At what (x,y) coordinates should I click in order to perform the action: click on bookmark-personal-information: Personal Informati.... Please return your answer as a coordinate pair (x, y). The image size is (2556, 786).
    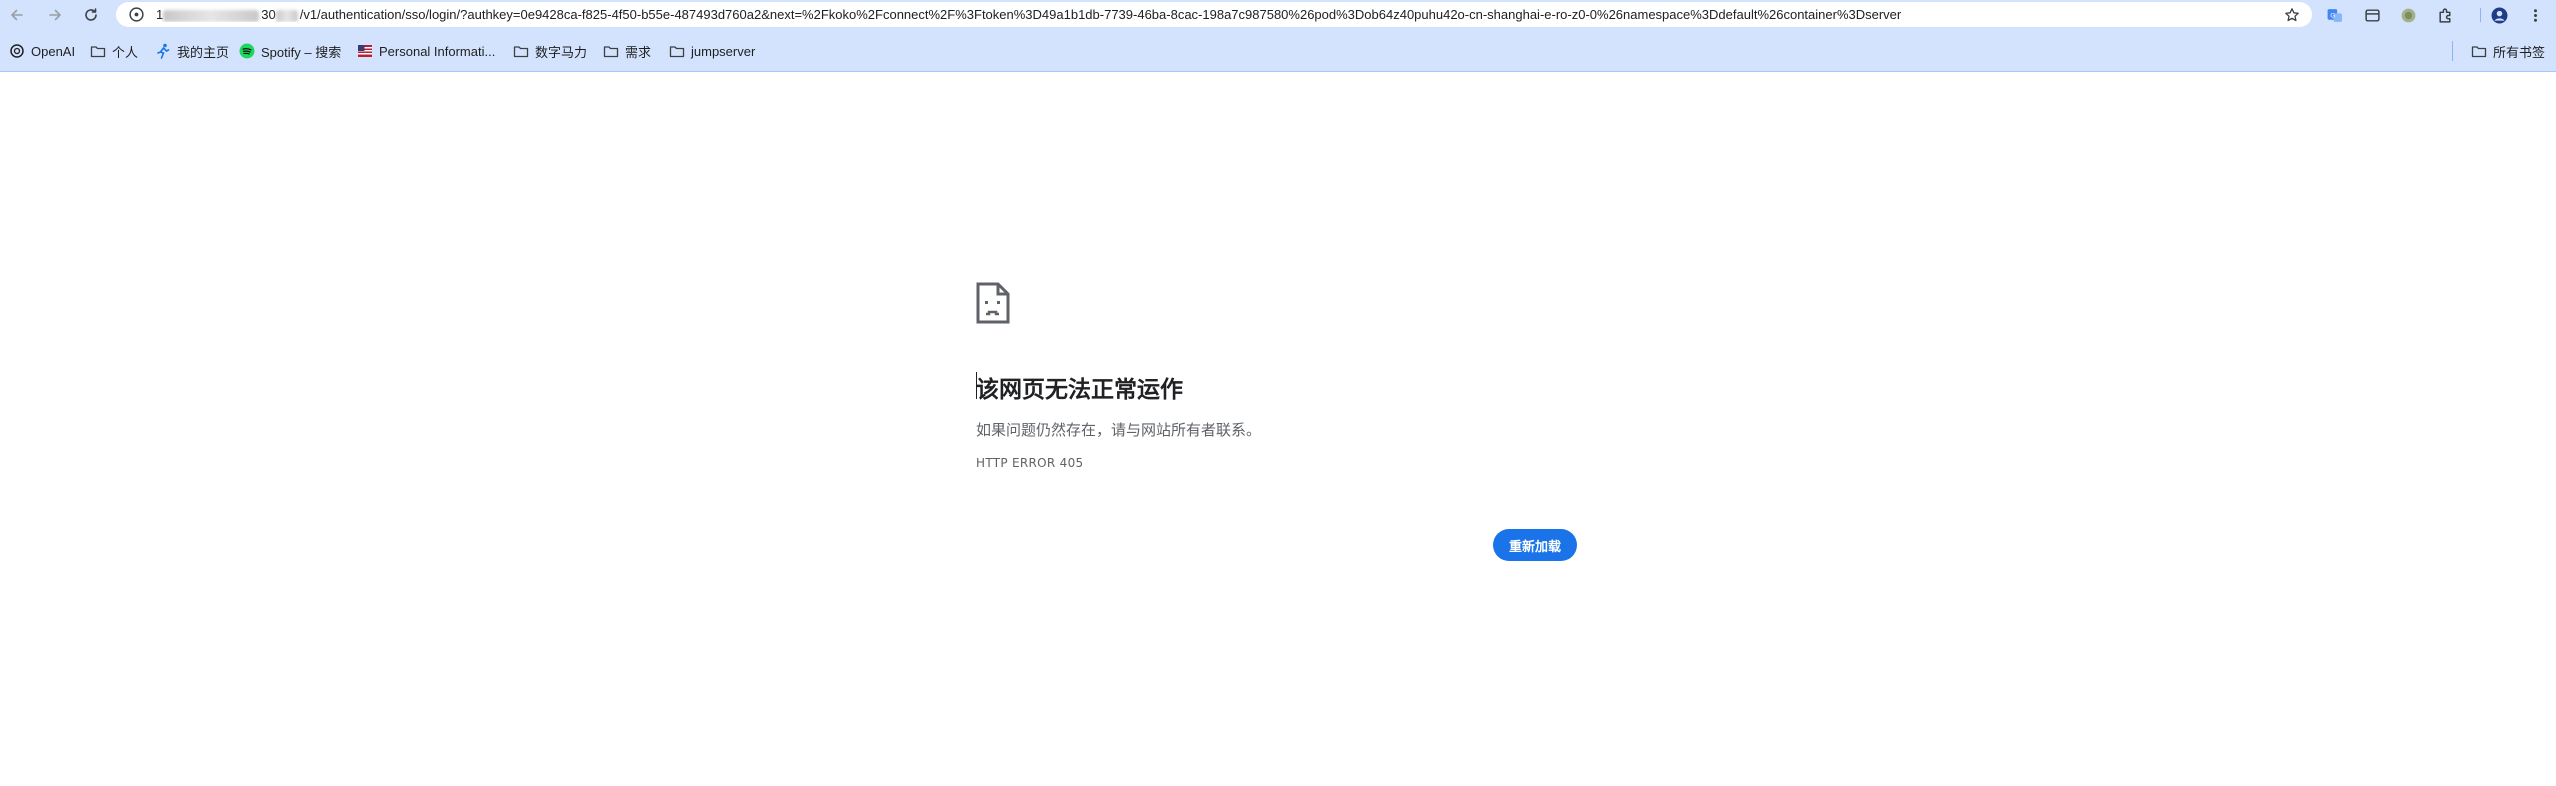
    Looking at the image, I should click on (426, 51).